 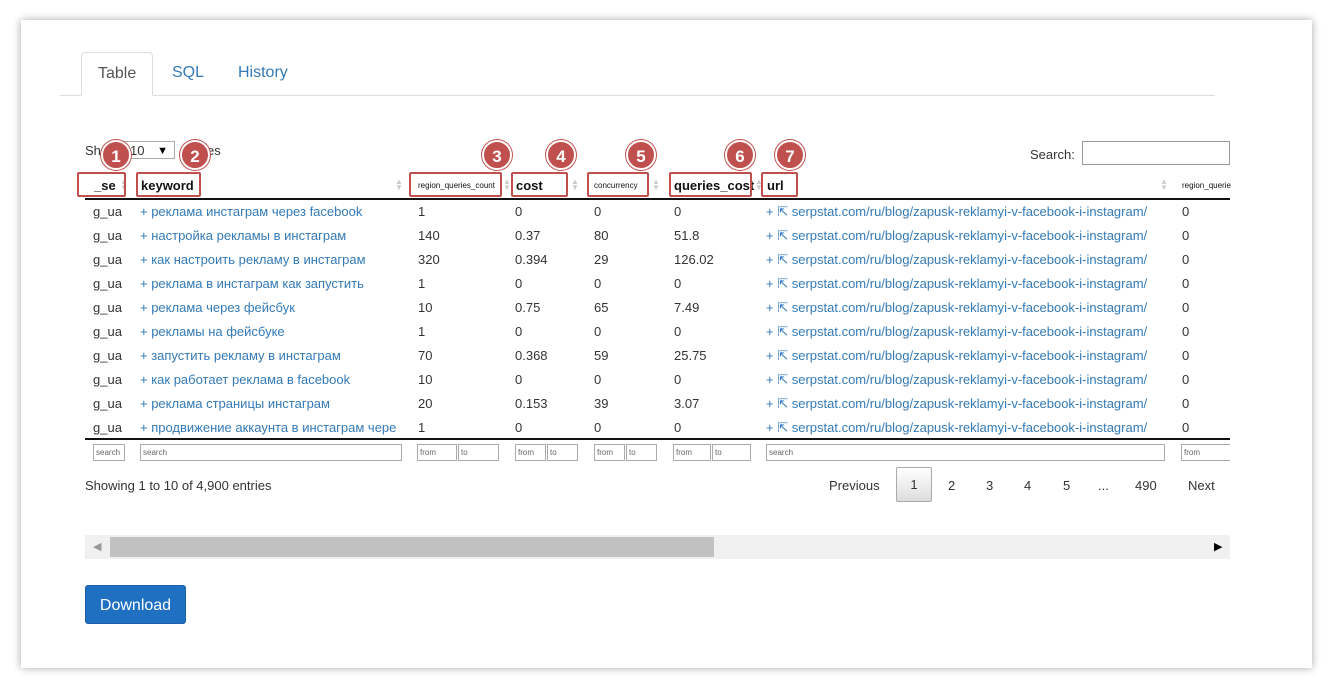 What do you see at coordinates (1218, 546) in the screenshot?
I see `scroll-right-icon: ▶` at bounding box center [1218, 546].